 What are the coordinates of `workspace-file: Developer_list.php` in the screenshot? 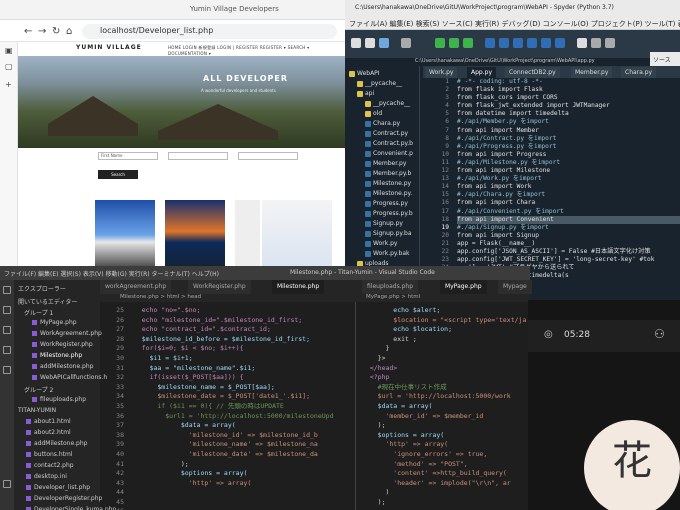 It's located at (58, 487).